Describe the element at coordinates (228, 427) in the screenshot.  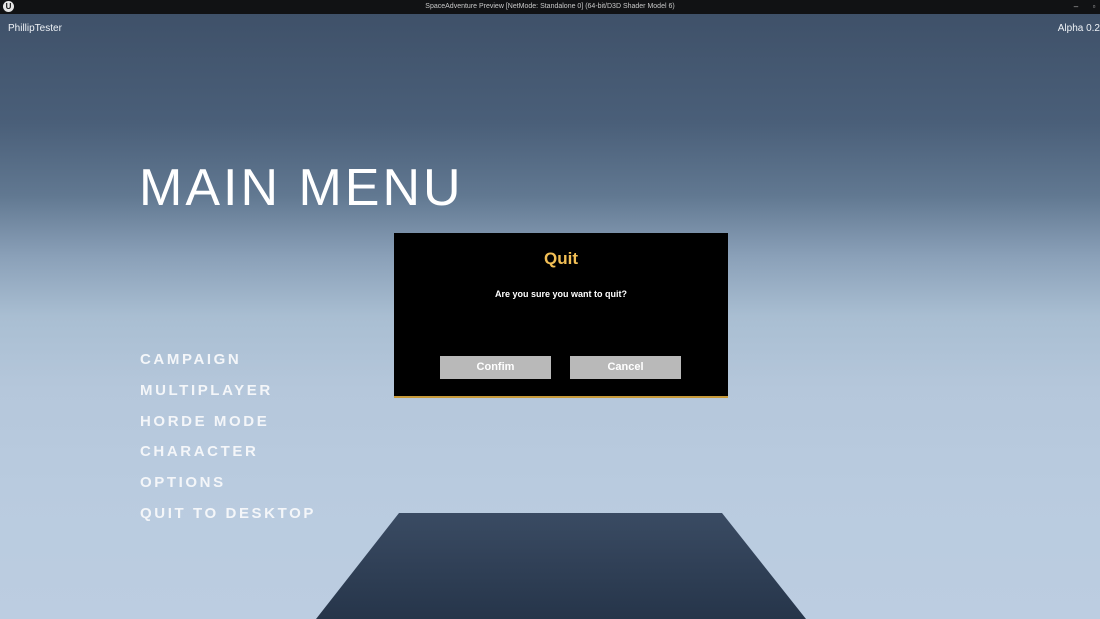
I see `menu-item-horde-mode: HORDE MODE` at that location.